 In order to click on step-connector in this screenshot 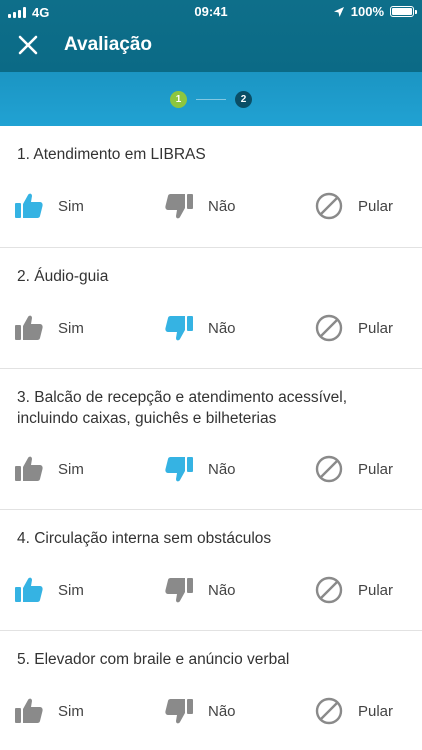, I will do `click(211, 99)`.